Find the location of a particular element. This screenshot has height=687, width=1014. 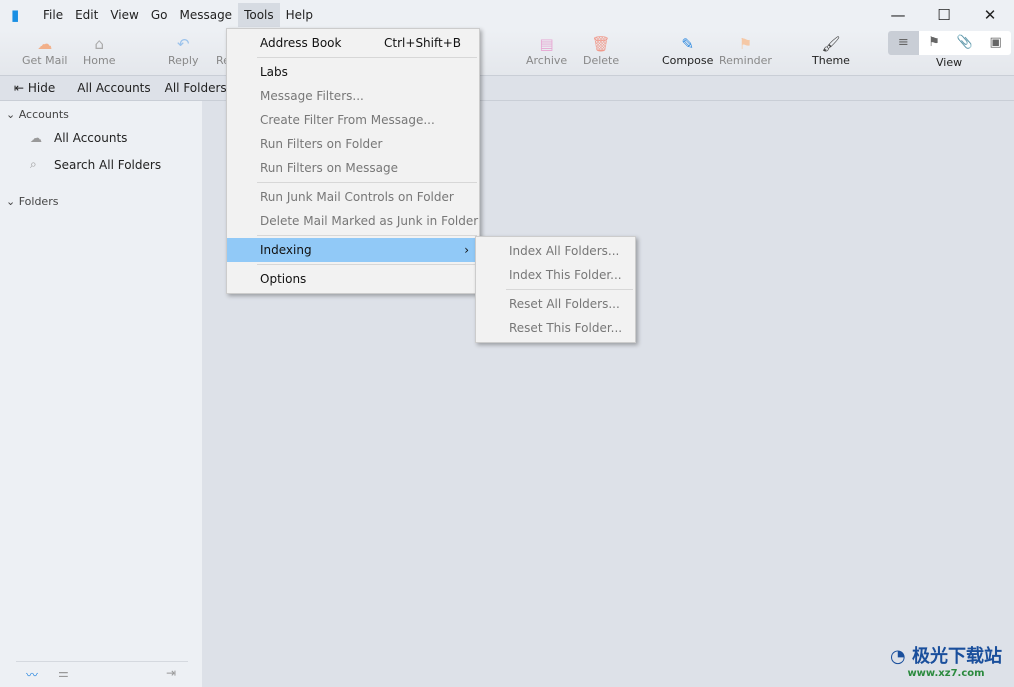

view-label: View is located at coordinates (949, 62).